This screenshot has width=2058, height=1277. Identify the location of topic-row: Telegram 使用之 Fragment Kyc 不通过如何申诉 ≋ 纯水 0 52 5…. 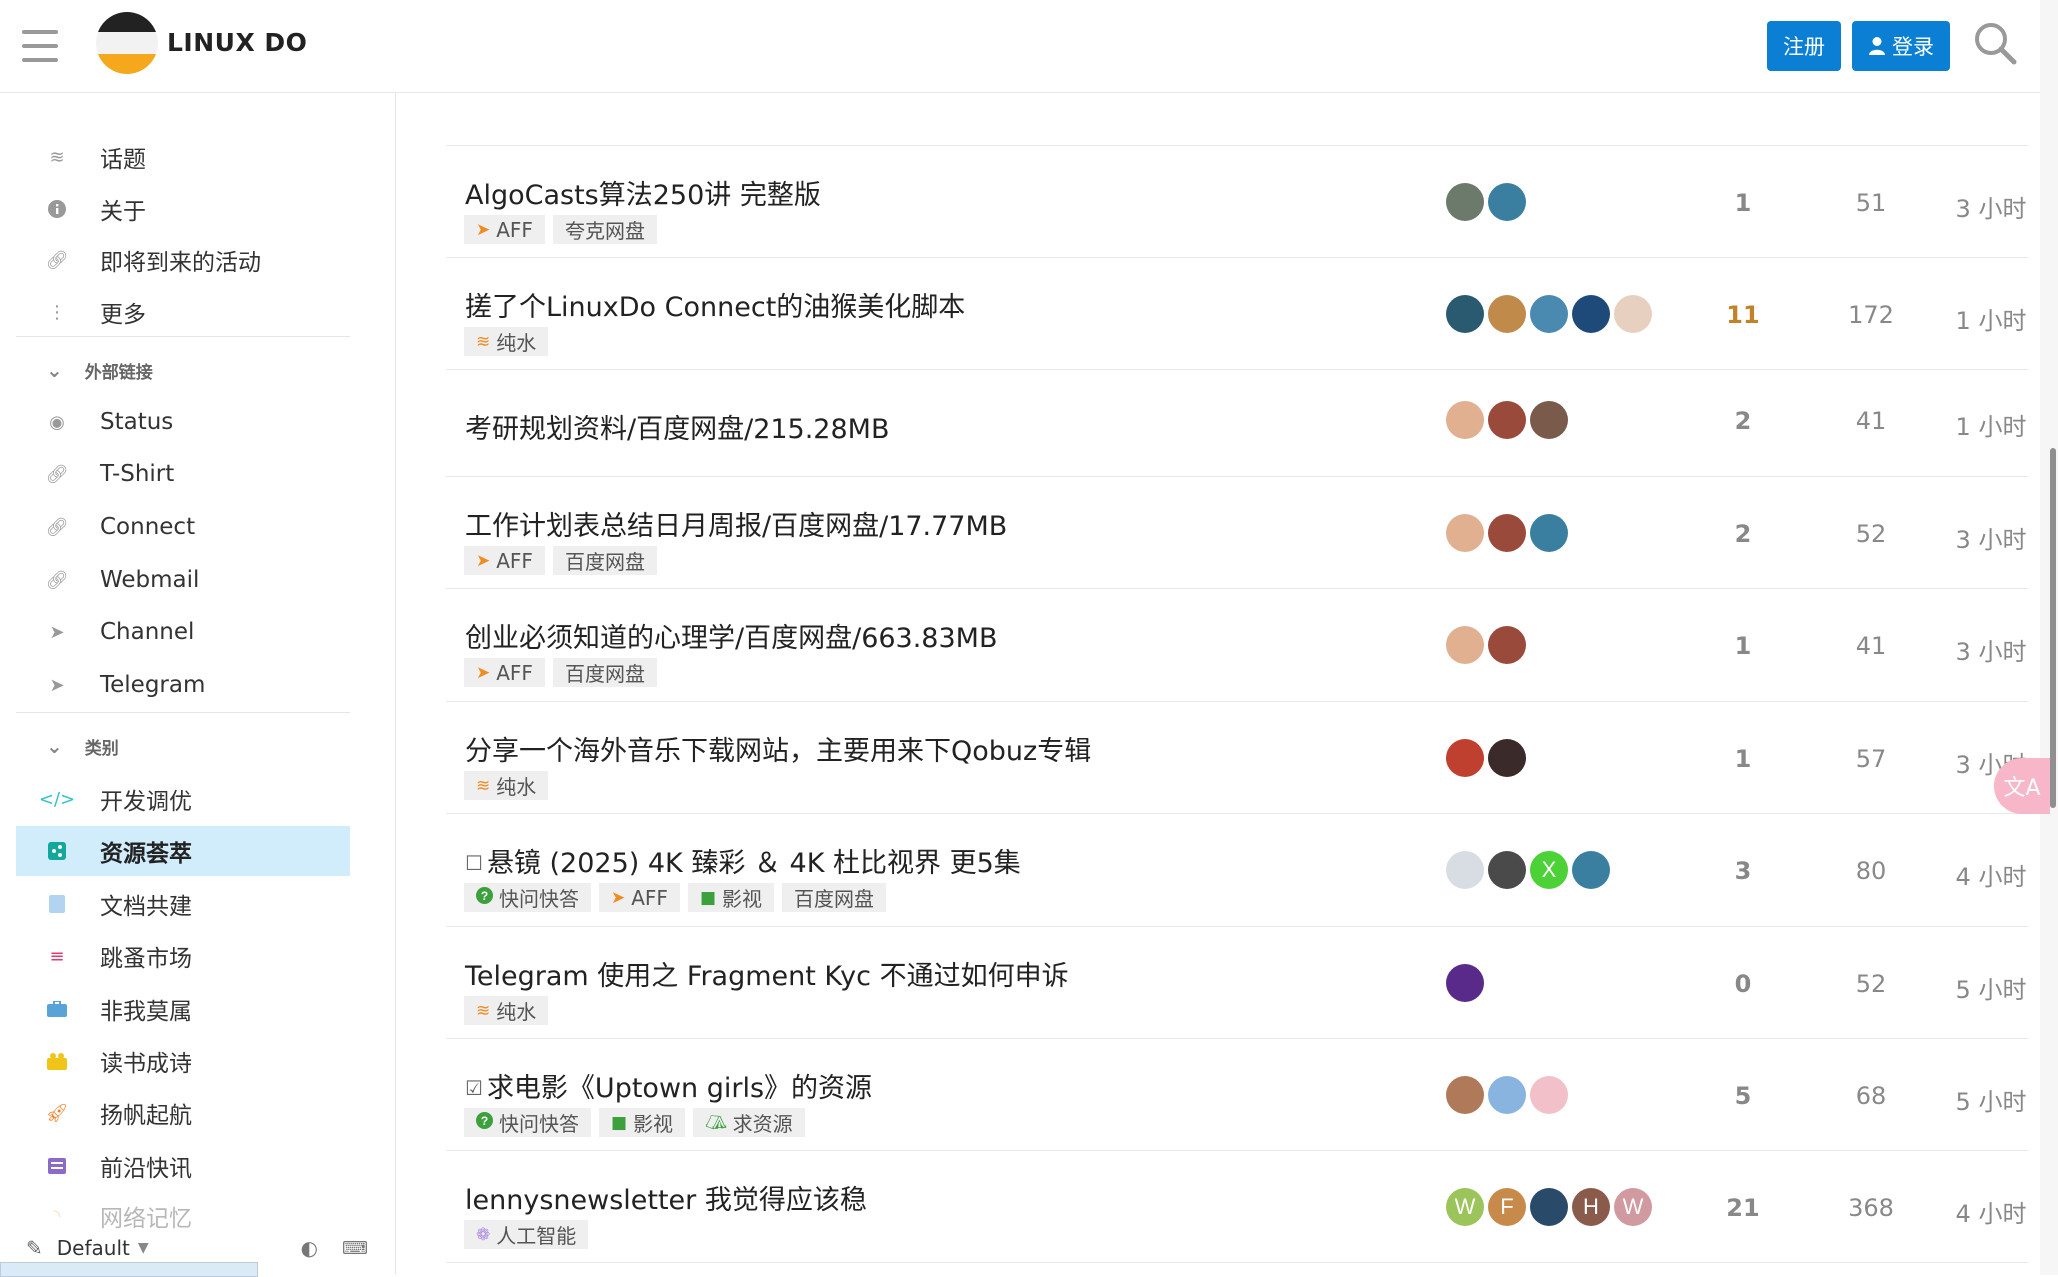
(1237, 982).